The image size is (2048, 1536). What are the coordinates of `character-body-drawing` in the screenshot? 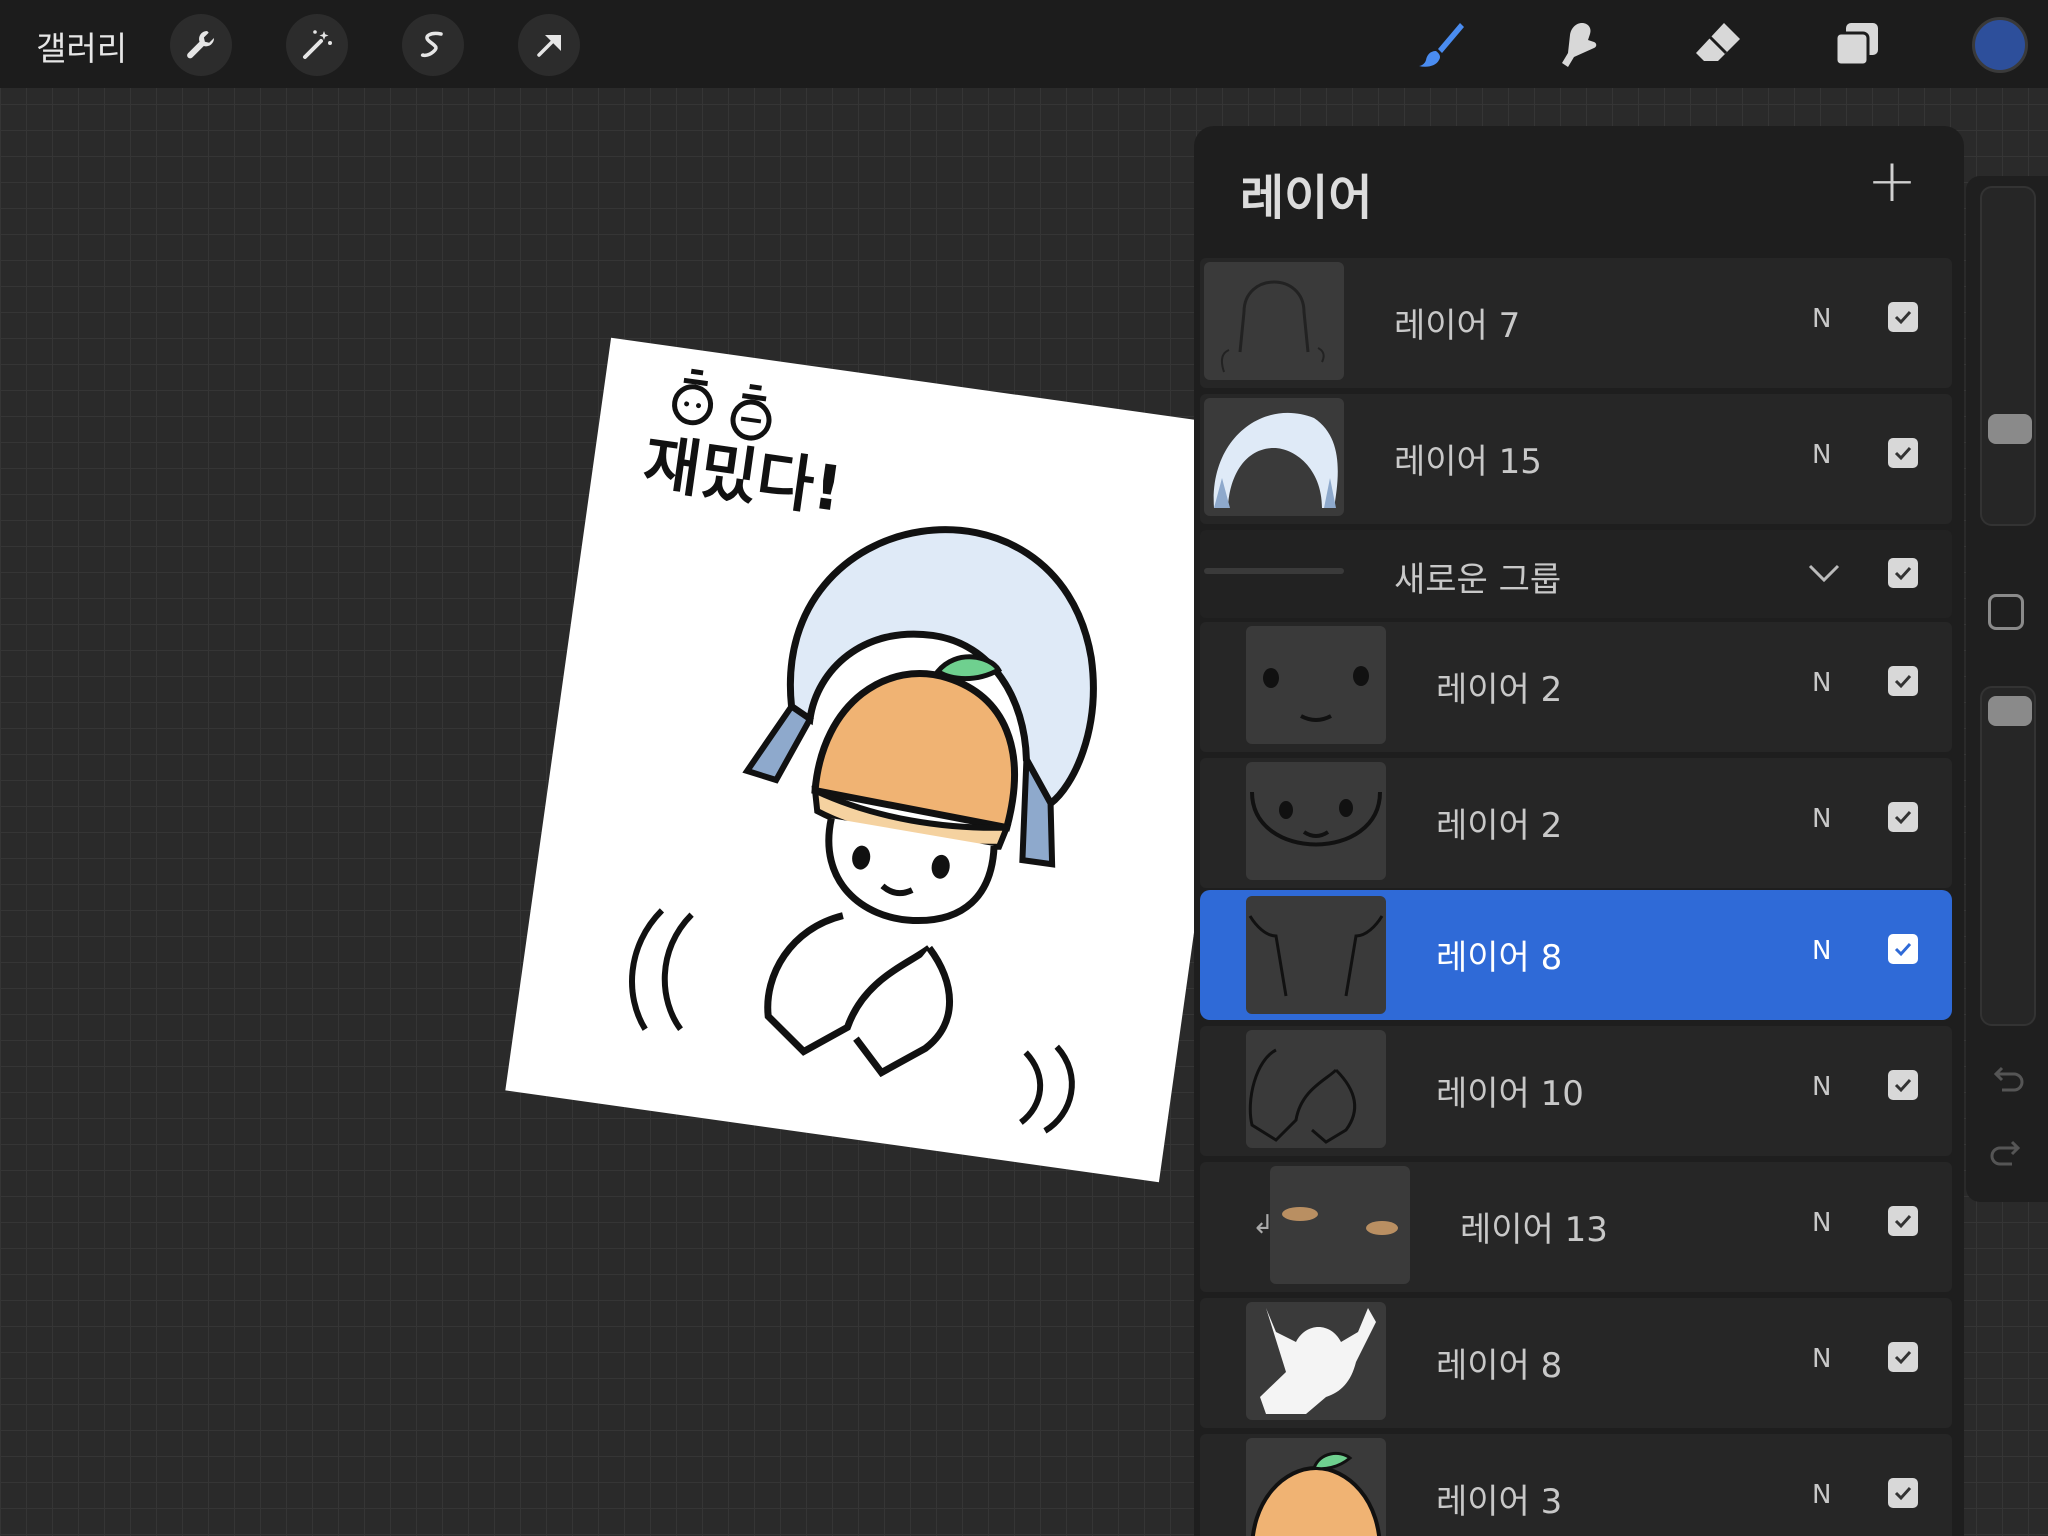 It's located at (881, 947).